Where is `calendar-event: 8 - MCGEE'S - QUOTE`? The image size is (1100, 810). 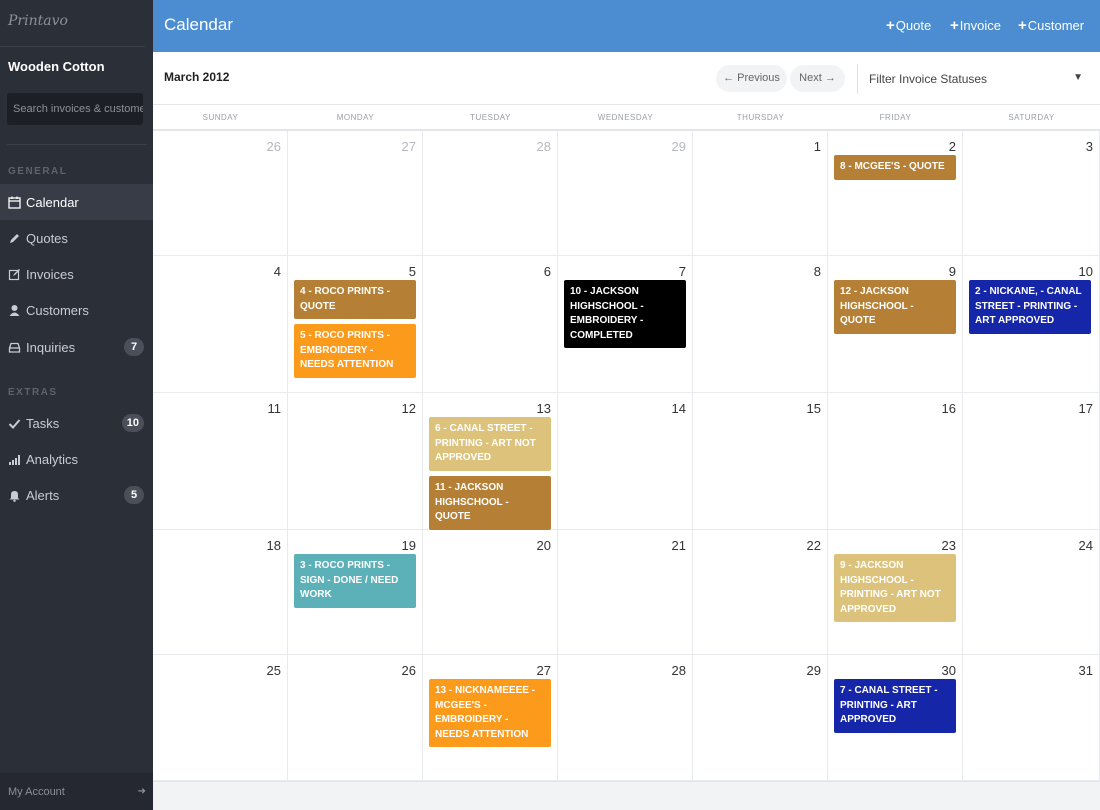
calendar-event: 8 - MCGEE'S - QUOTE is located at coordinates (895, 167).